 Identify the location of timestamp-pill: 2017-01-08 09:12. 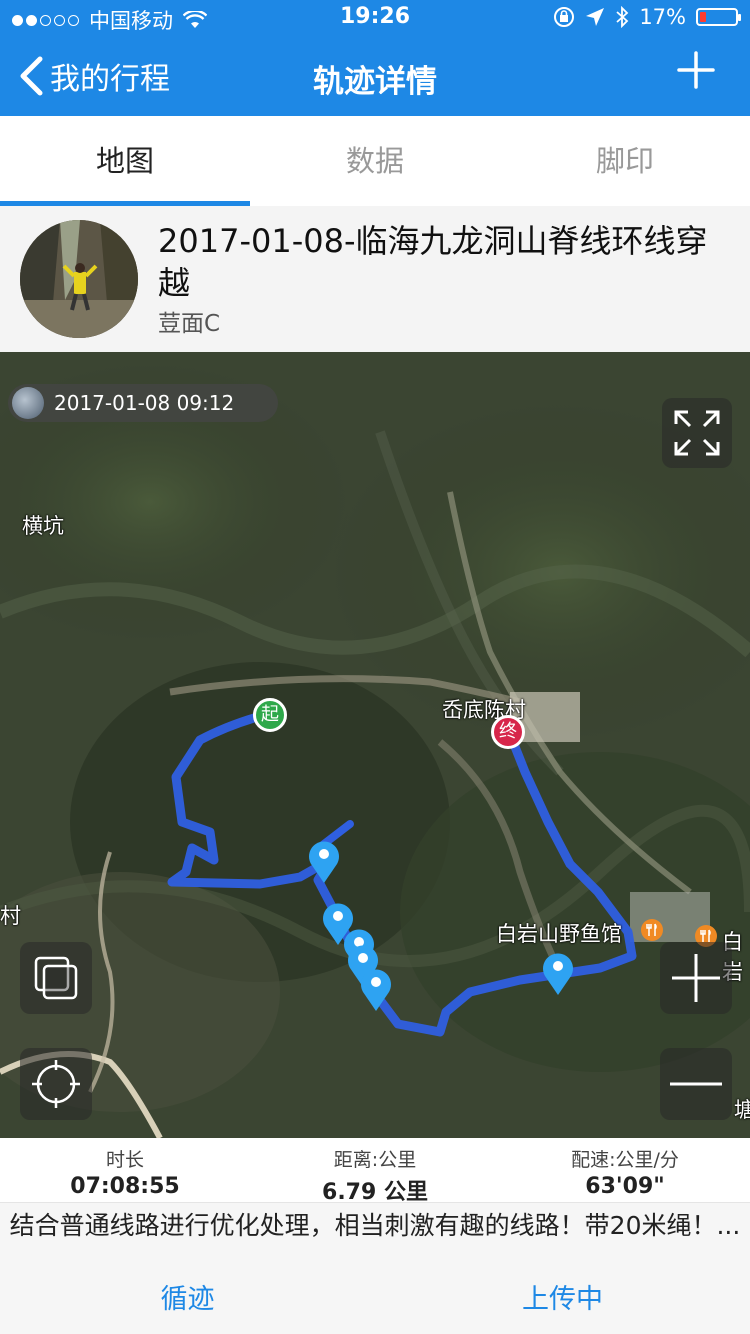
(143, 403).